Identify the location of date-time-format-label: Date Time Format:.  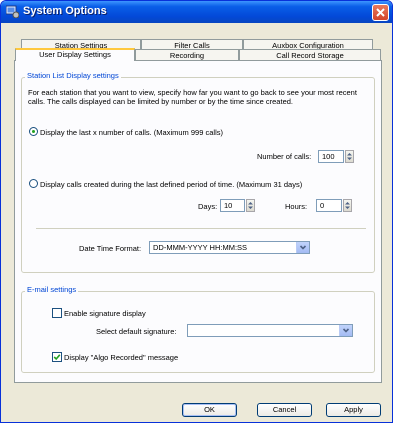
(110, 248).